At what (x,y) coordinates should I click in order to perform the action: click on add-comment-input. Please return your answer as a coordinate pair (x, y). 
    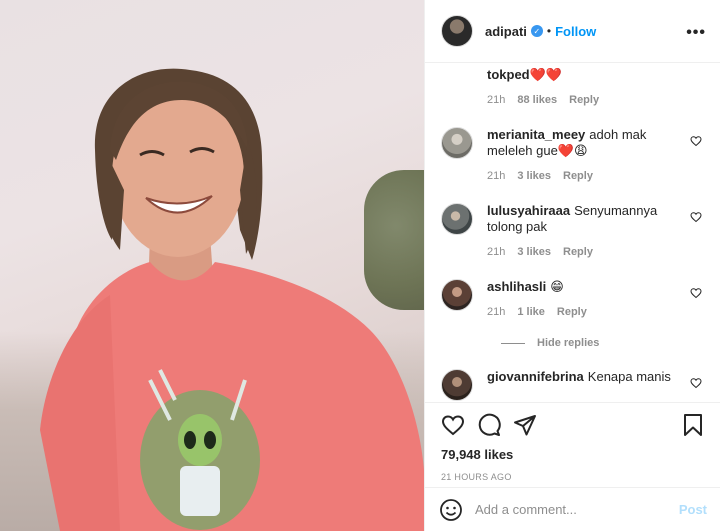
    Looking at the image, I should click on (577, 509).